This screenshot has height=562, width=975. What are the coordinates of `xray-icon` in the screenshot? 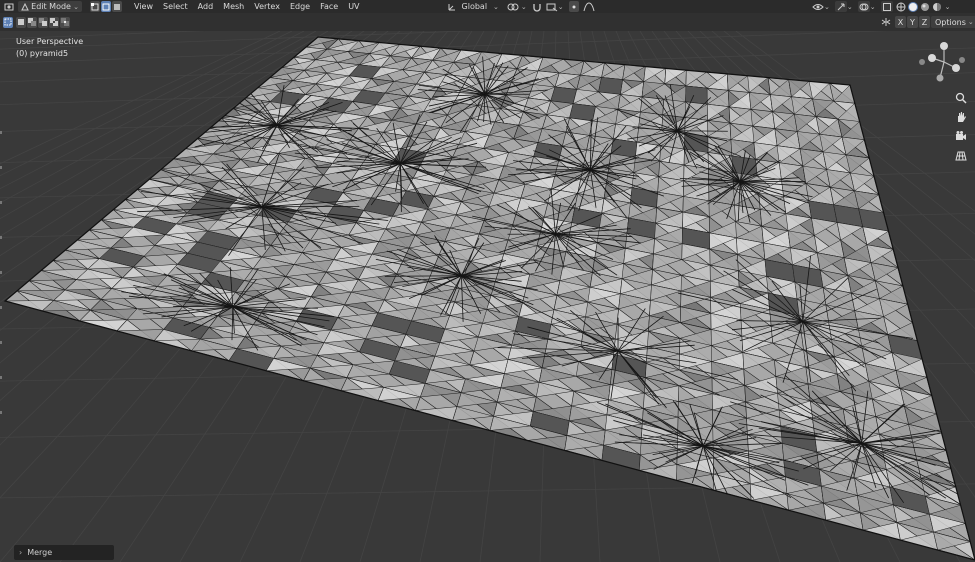 It's located at (886, 6).